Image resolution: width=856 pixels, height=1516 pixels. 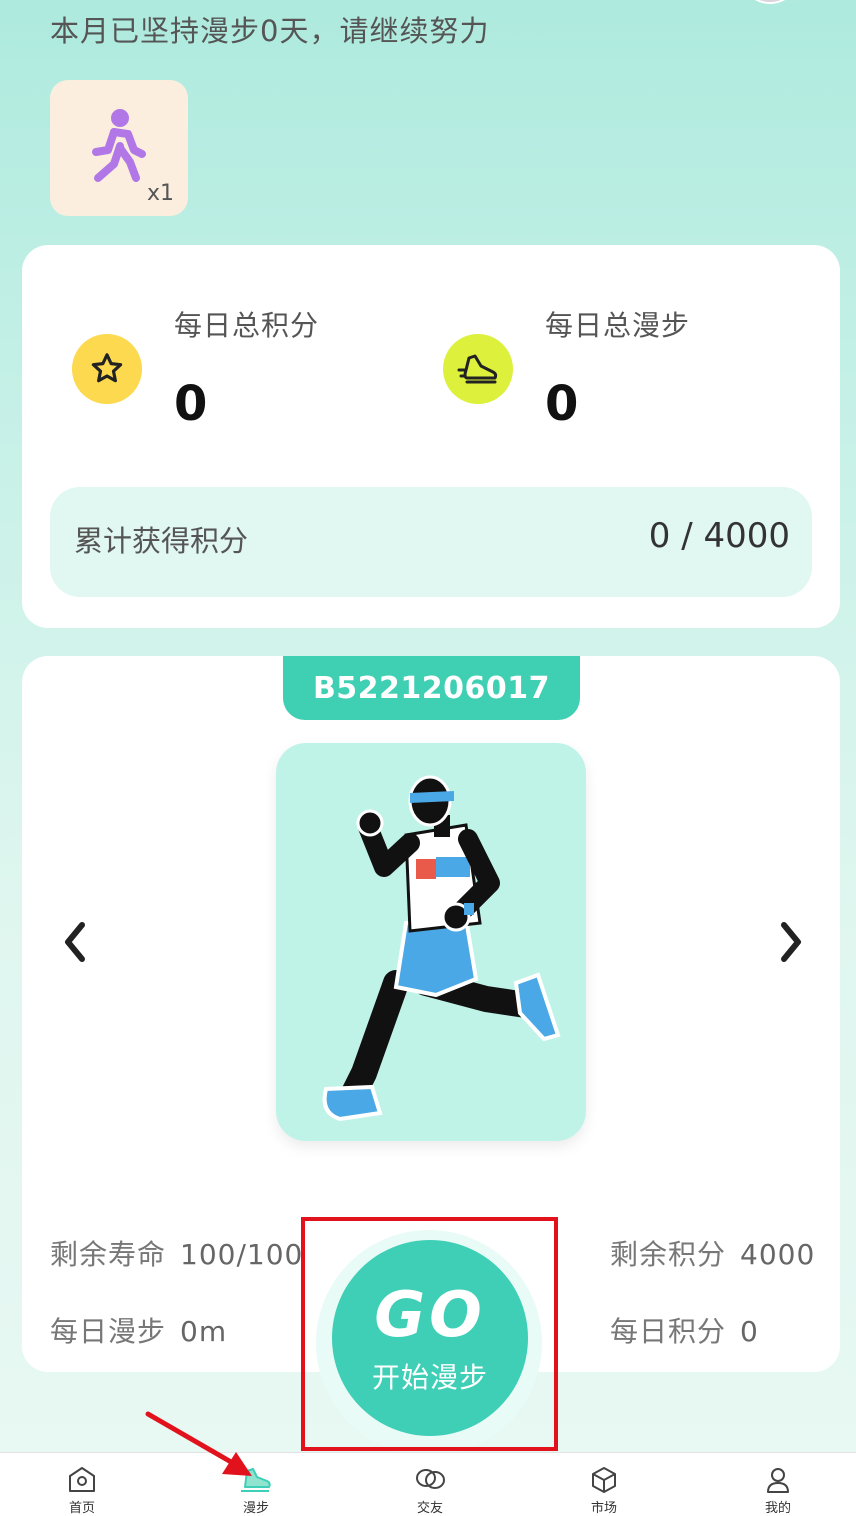 I want to click on nav-label-mine: 我的, so click(x=777, y=1508).